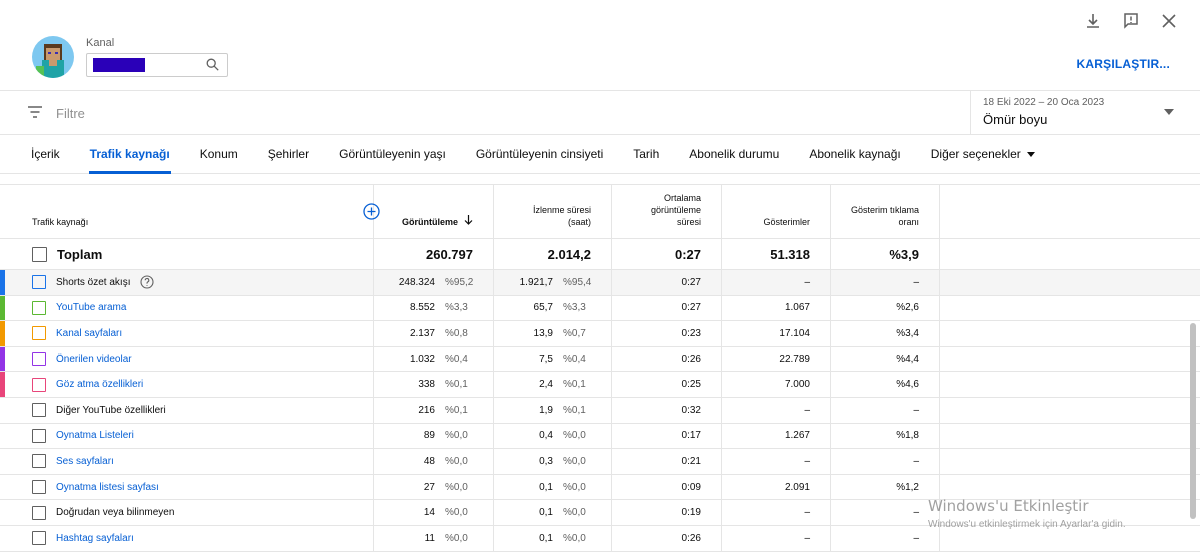 The height and width of the screenshot is (558, 1200). I want to click on watch-time-value: 13,9, so click(543, 333).